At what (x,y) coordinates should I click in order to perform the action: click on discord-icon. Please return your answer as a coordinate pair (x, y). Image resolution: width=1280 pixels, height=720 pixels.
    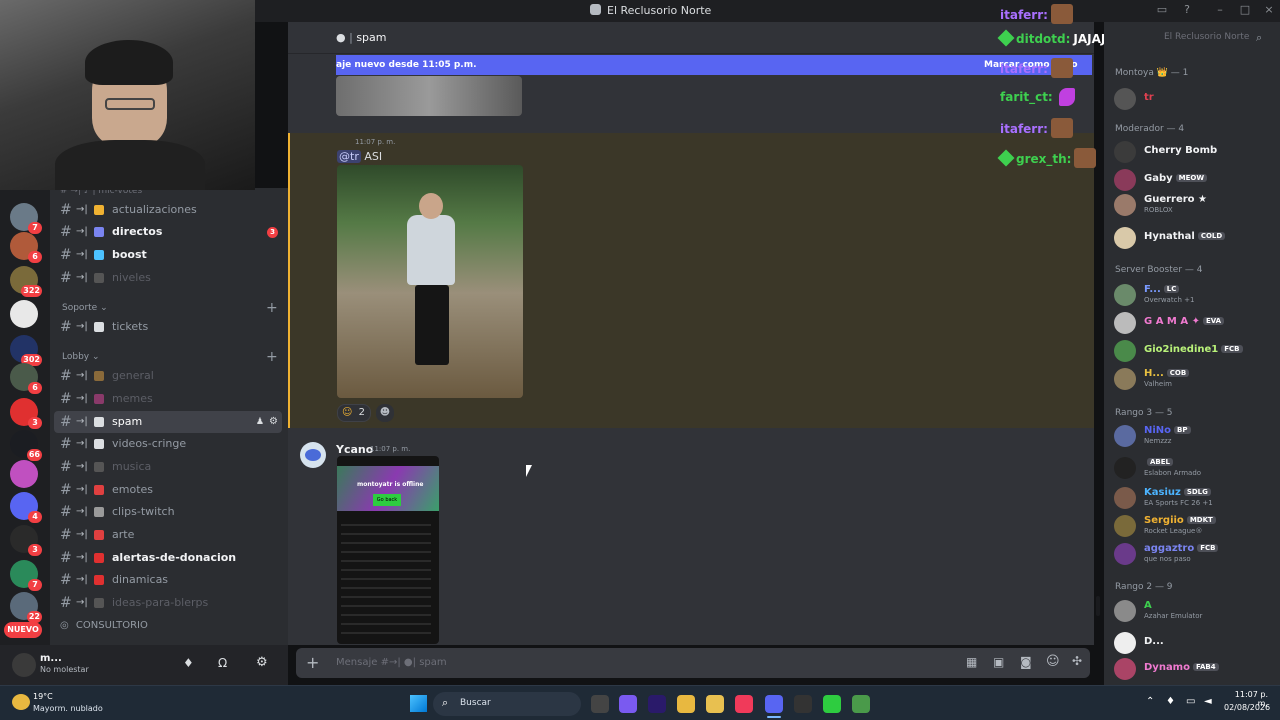
    Looking at the image, I should click on (774, 704).